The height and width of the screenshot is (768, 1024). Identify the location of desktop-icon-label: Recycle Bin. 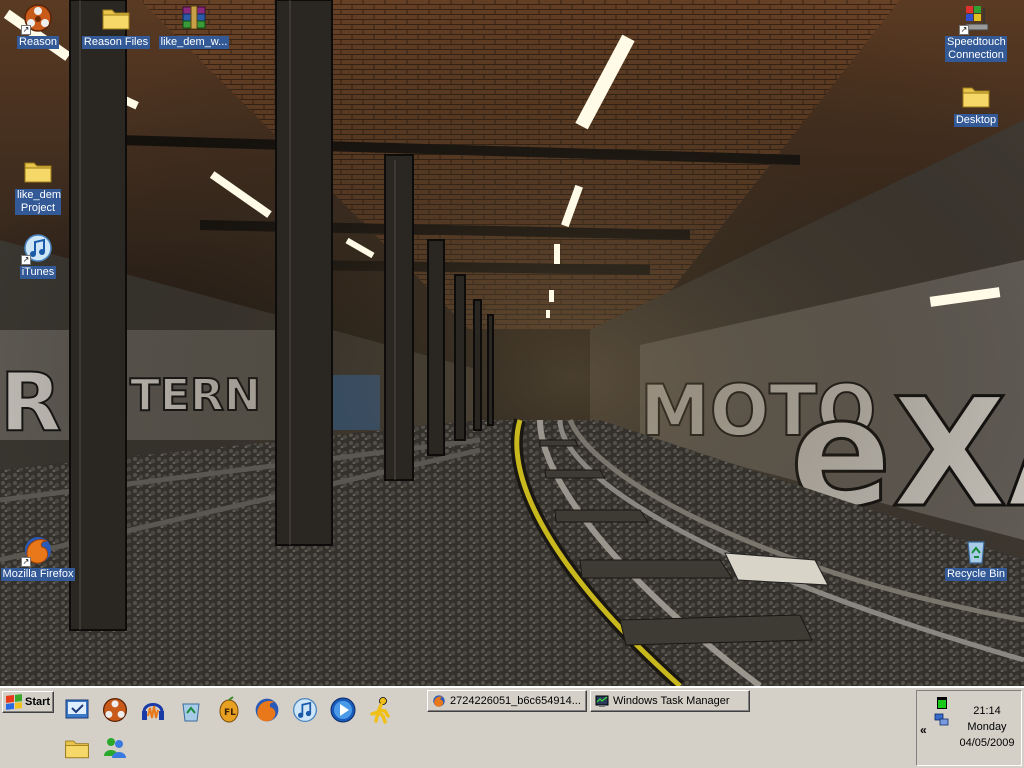
(976, 574).